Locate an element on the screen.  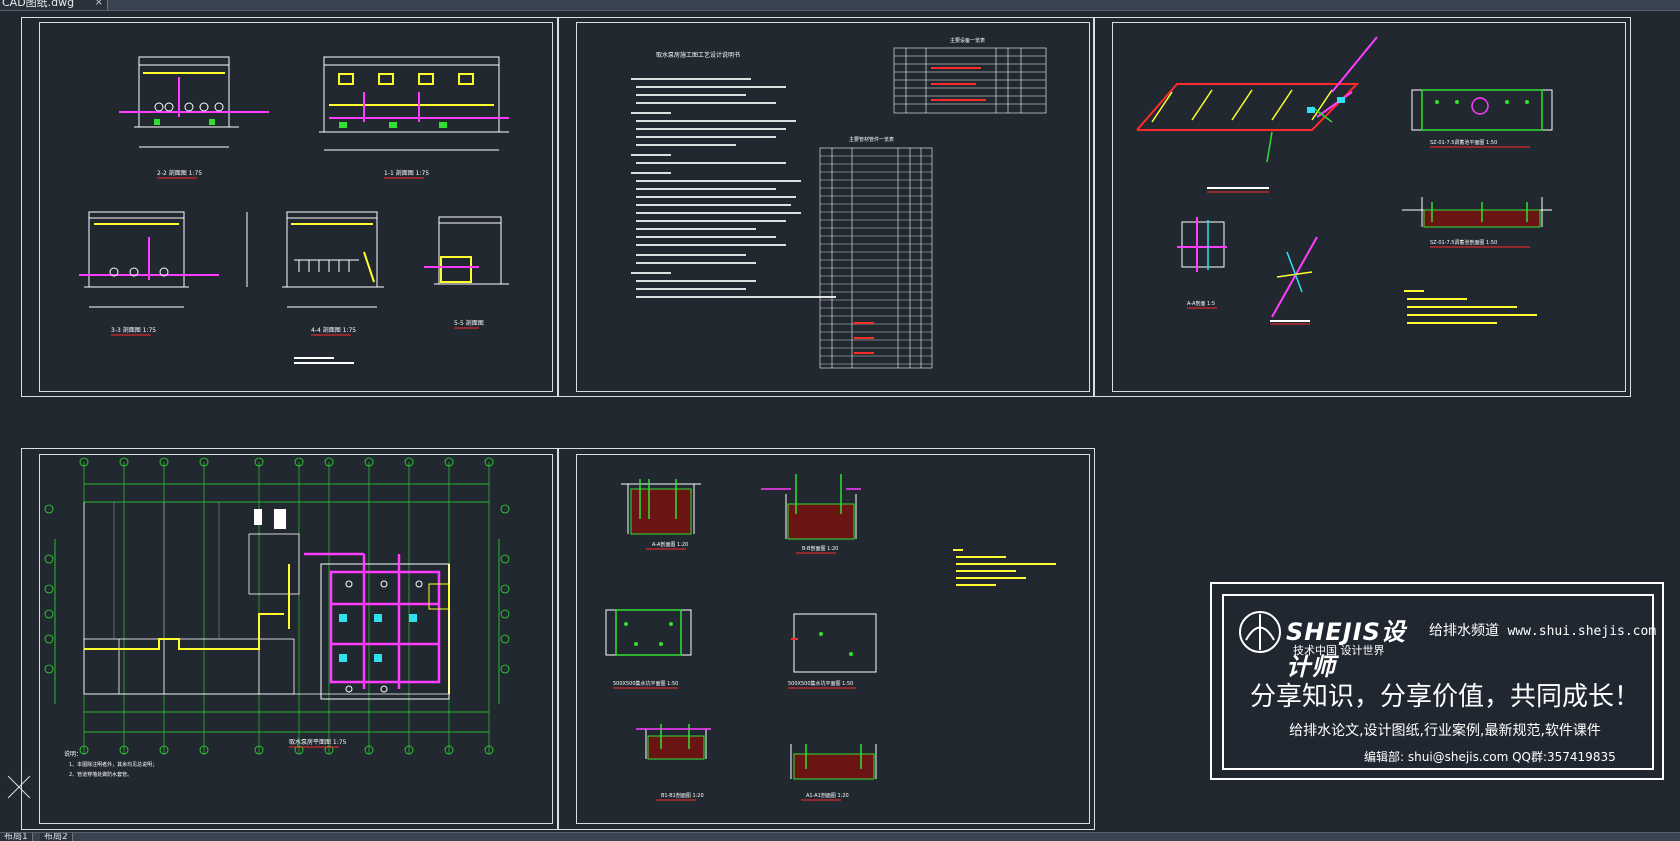
label-plan-1: 500X500集水坑平面图 1:50 is located at coordinates (645, 683).